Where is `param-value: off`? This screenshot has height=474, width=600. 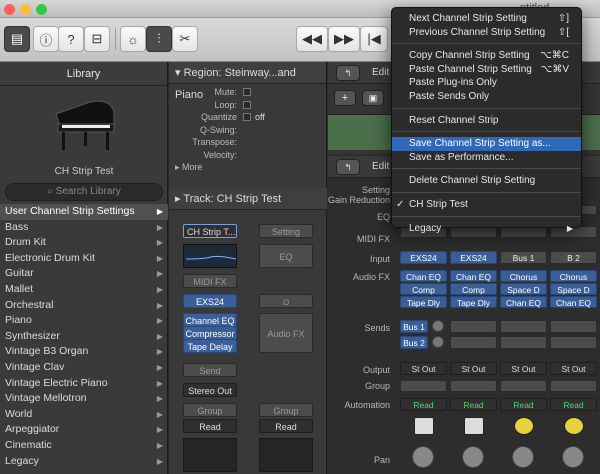 param-value: off is located at coordinates (260, 117).